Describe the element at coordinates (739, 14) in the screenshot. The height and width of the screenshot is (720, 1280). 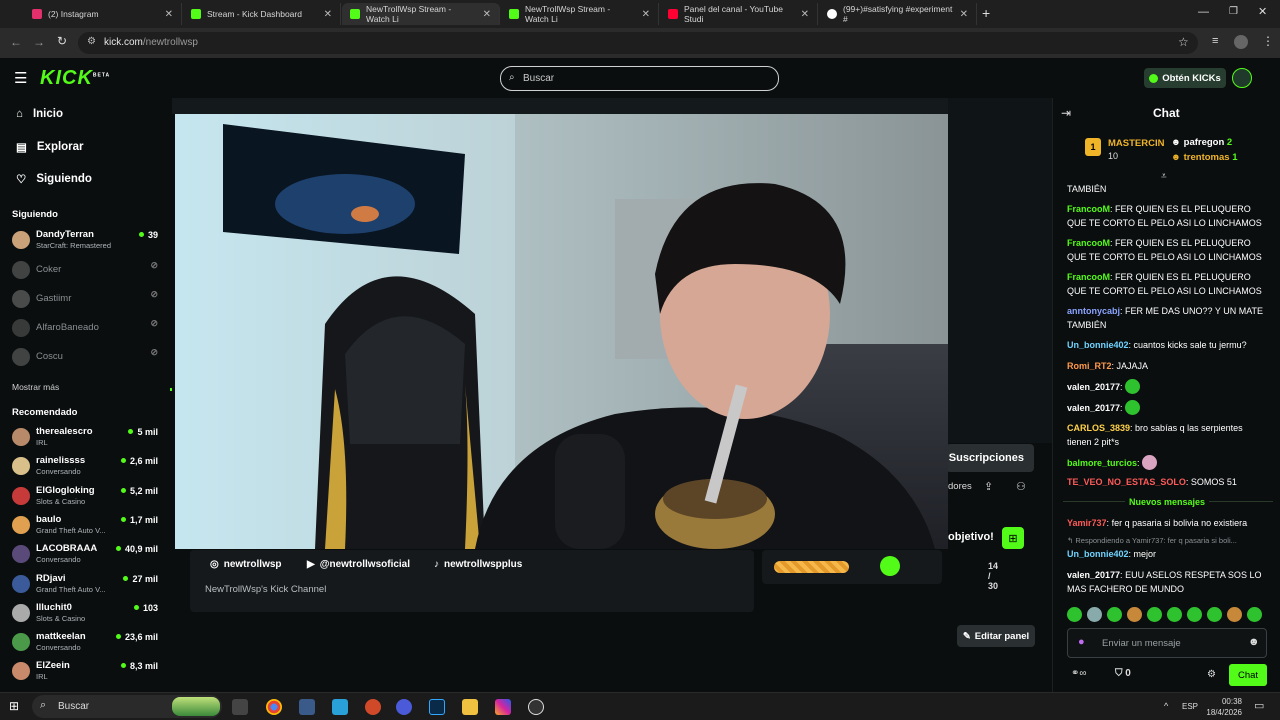
I see `browser-tab-youtube-studio: Panel del canal - YouTube Studi ✕` at that location.